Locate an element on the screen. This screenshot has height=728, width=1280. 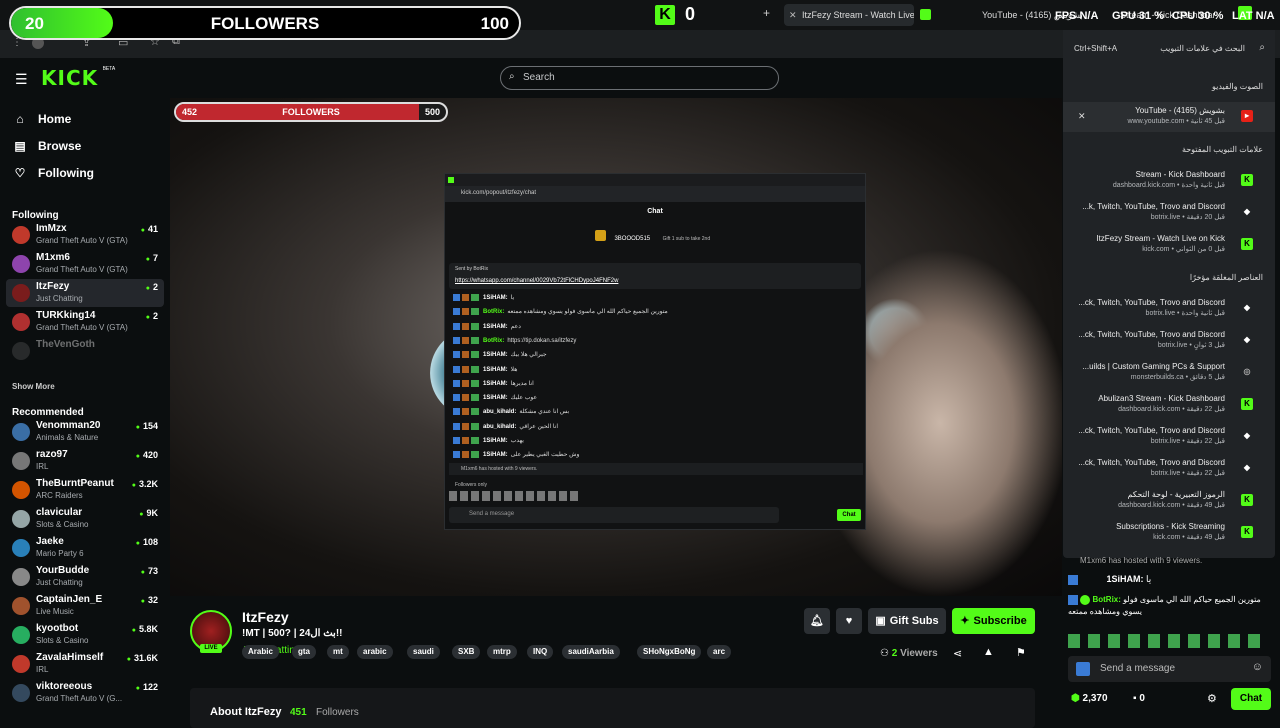
lat-stat: LAT N/A is located at coordinates (1253, 16).